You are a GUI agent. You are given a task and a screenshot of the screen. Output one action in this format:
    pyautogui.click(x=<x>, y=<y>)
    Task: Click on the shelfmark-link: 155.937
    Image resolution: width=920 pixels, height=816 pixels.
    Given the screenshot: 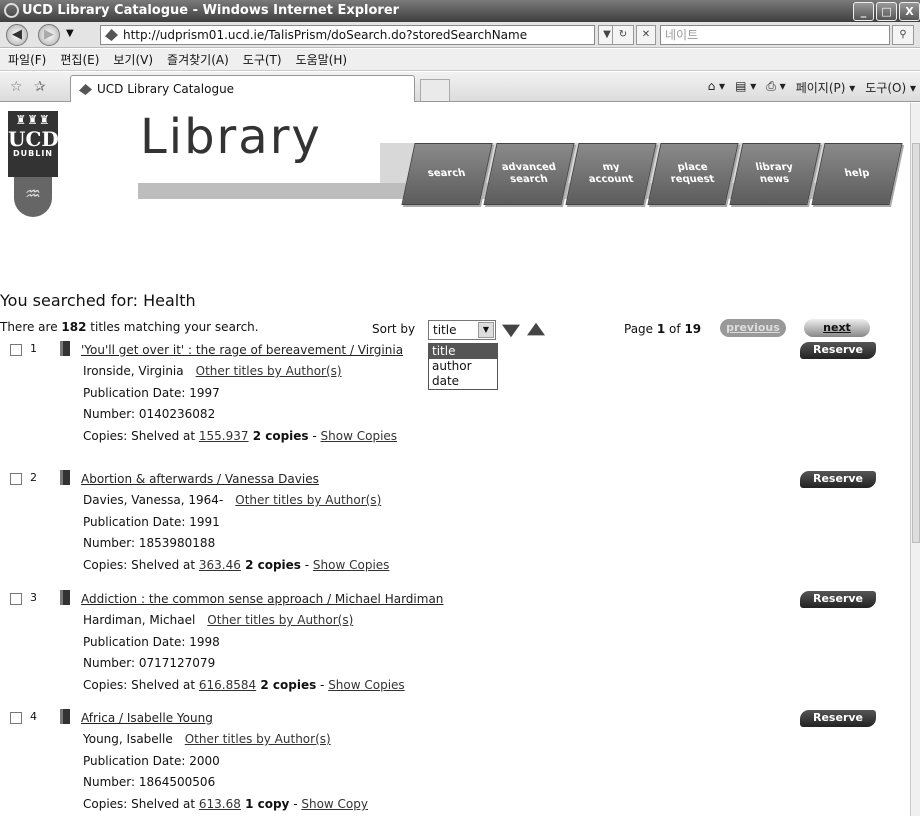 What is the action you would take?
    pyautogui.click(x=224, y=436)
    